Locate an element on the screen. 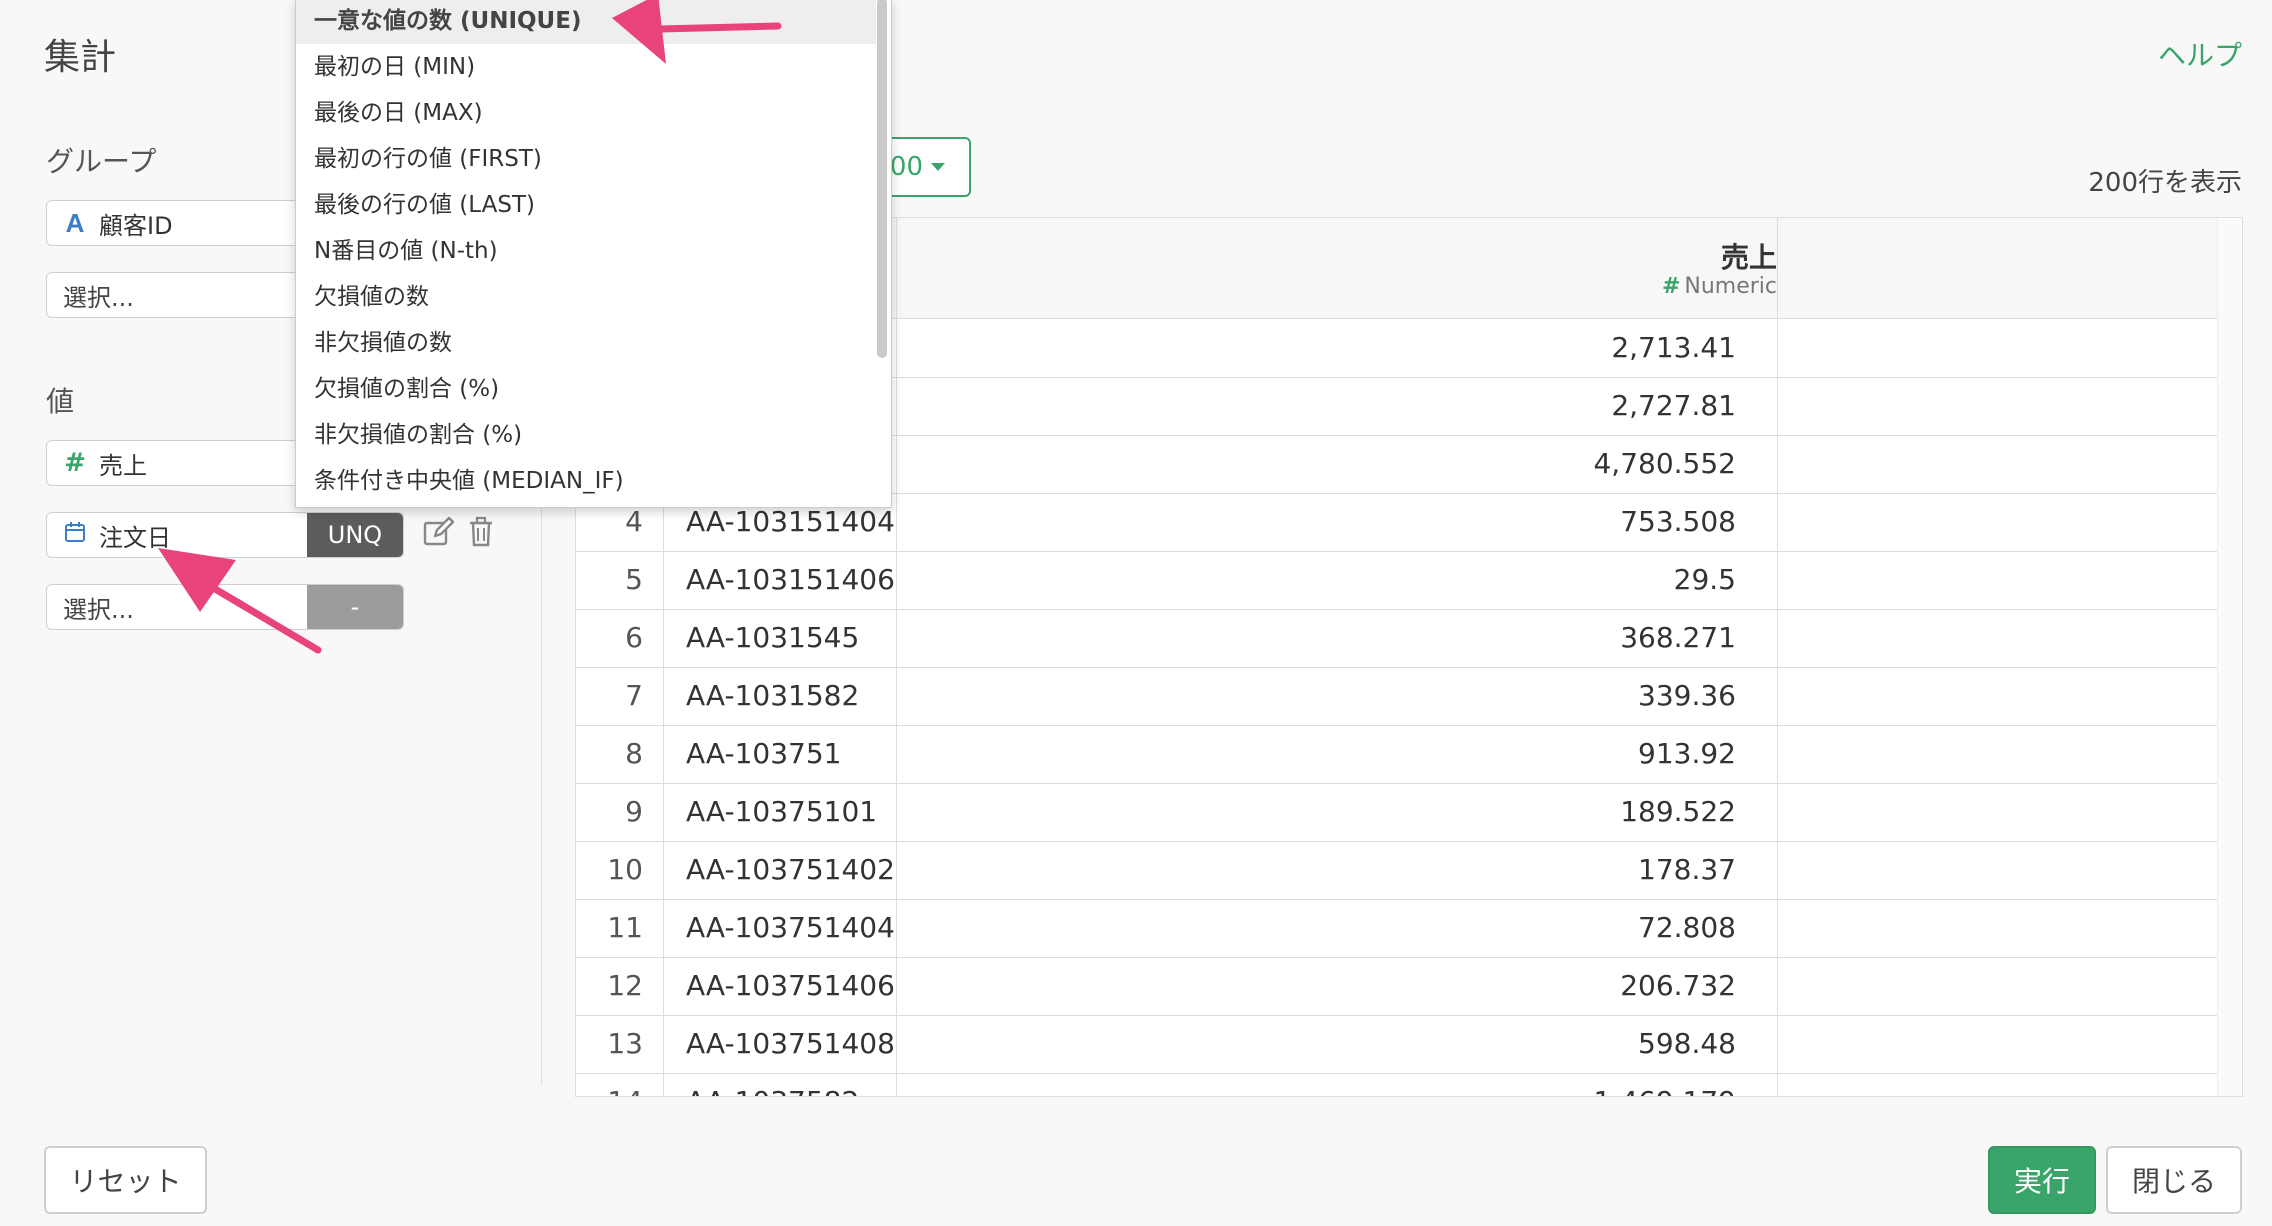  value-field-label: 注文日 is located at coordinates (135, 537).